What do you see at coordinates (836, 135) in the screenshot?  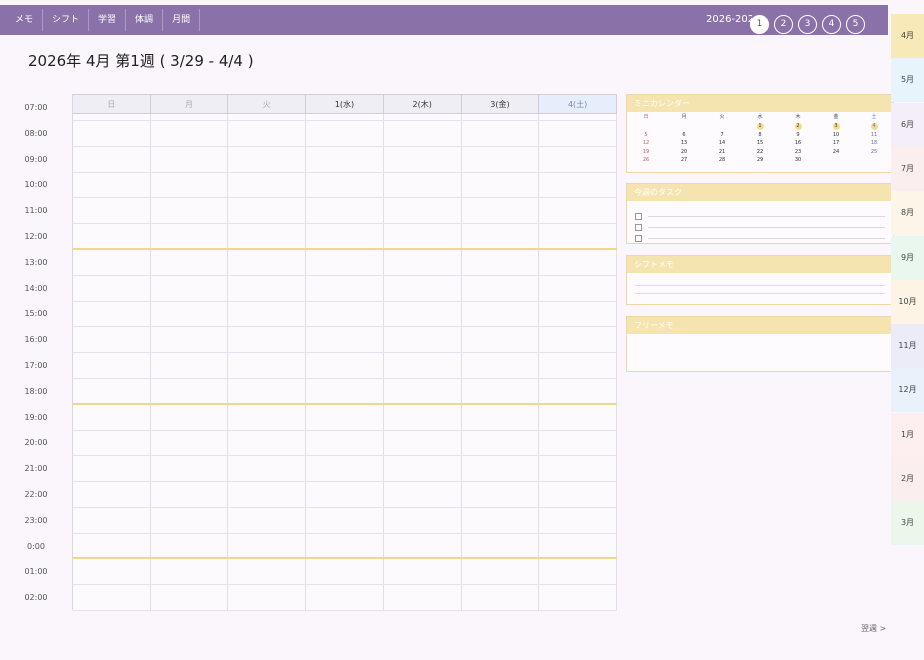 I see `mini-day: 10` at bounding box center [836, 135].